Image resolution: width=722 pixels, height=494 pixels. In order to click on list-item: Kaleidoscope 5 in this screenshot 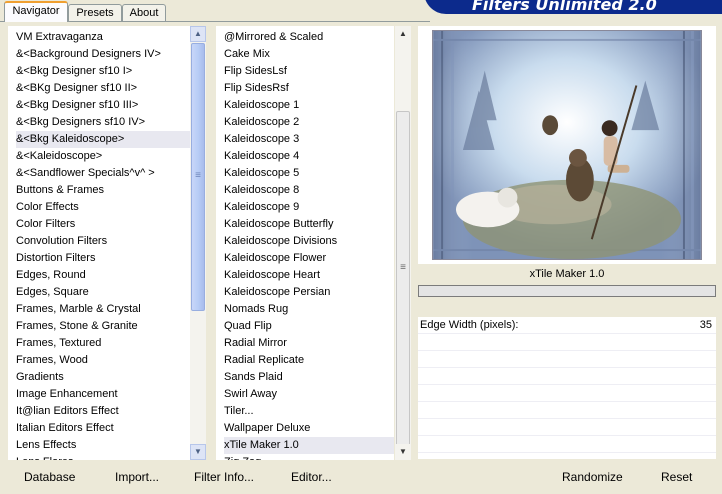, I will do `click(309, 173)`.